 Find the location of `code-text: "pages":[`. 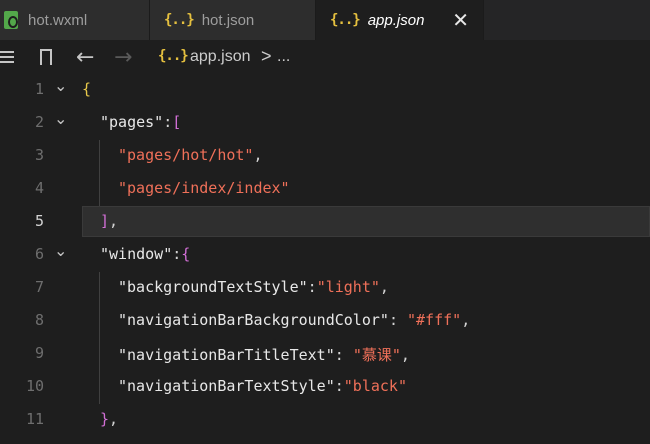

code-text: "pages":[ is located at coordinates (140, 122).